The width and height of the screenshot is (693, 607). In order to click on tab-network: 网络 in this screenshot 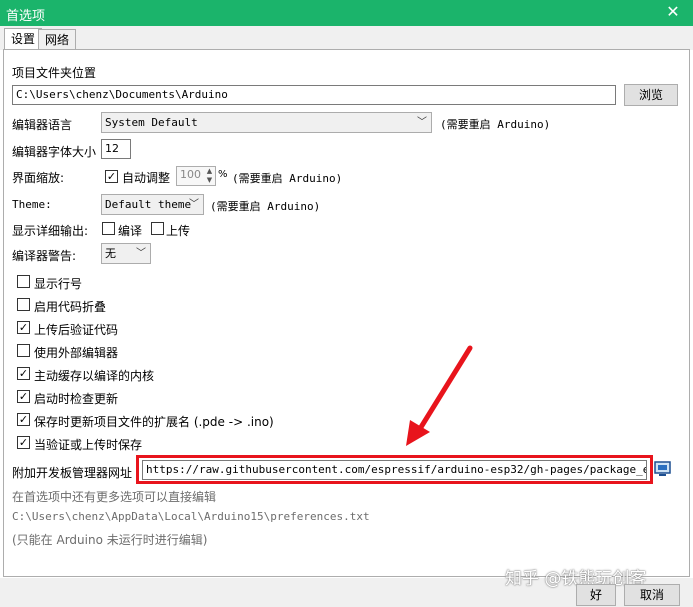, I will do `click(57, 39)`.